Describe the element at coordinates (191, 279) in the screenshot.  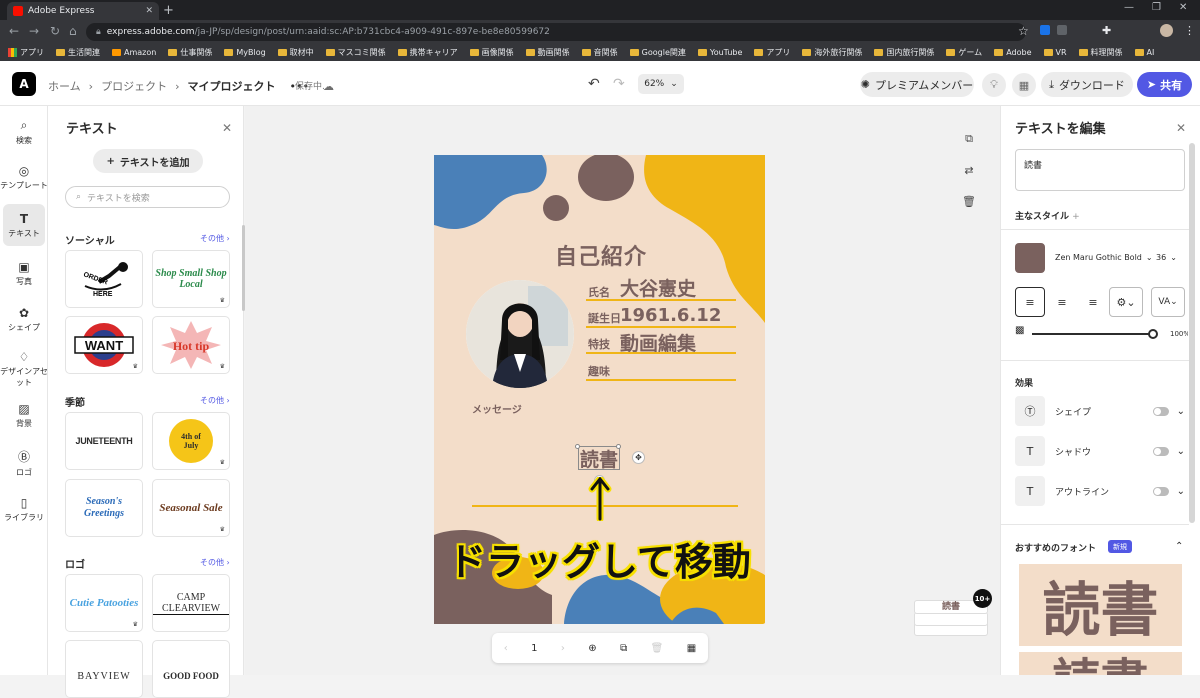
I see `text-template-card: Shop Small Shop Local ♛` at that location.